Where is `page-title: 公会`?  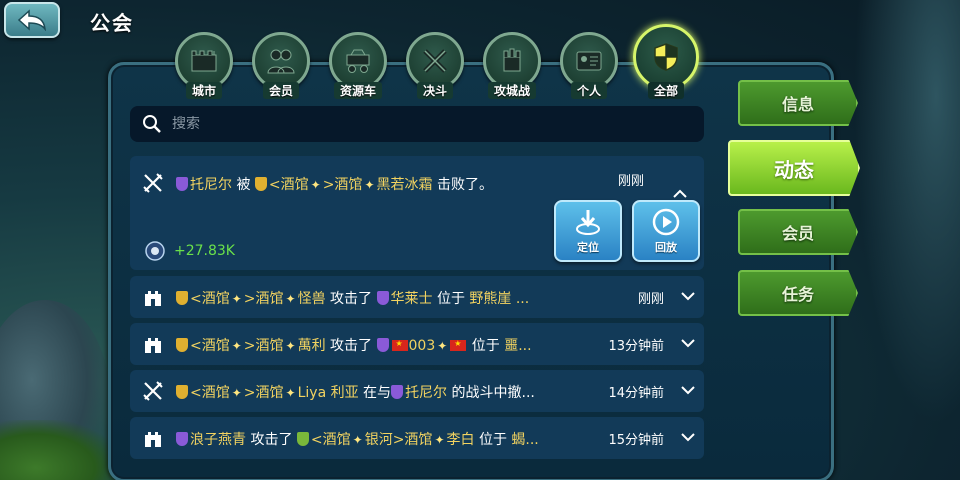 page-title: 公会 is located at coordinates (112, 23).